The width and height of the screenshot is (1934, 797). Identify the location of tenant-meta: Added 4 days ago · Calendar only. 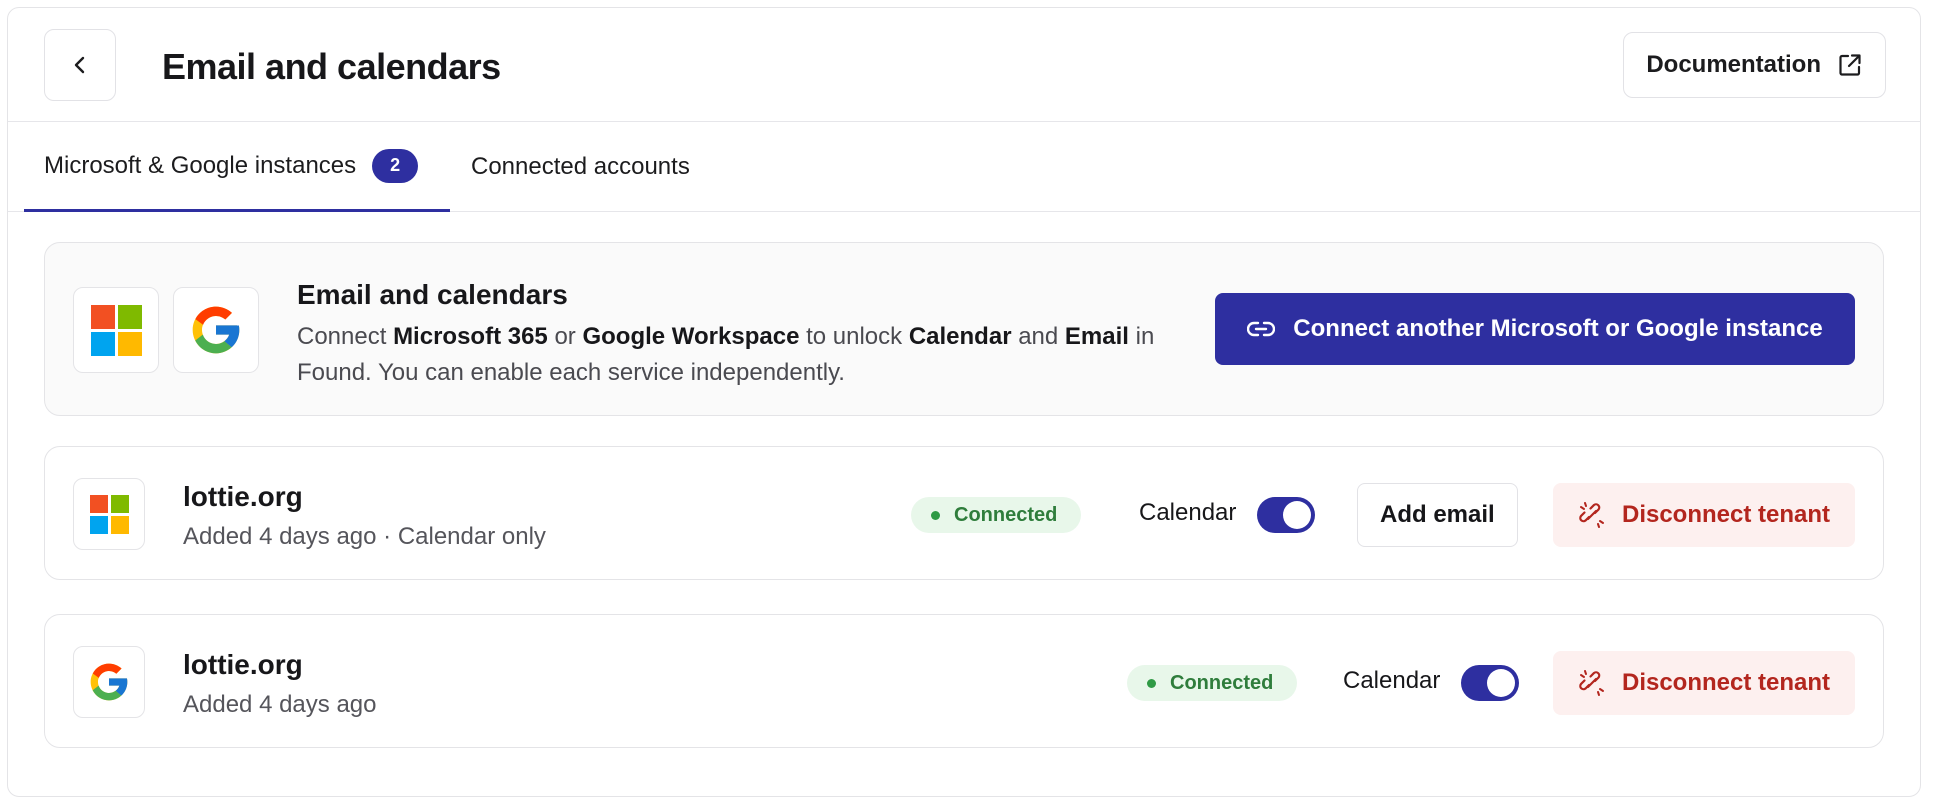
(364, 536).